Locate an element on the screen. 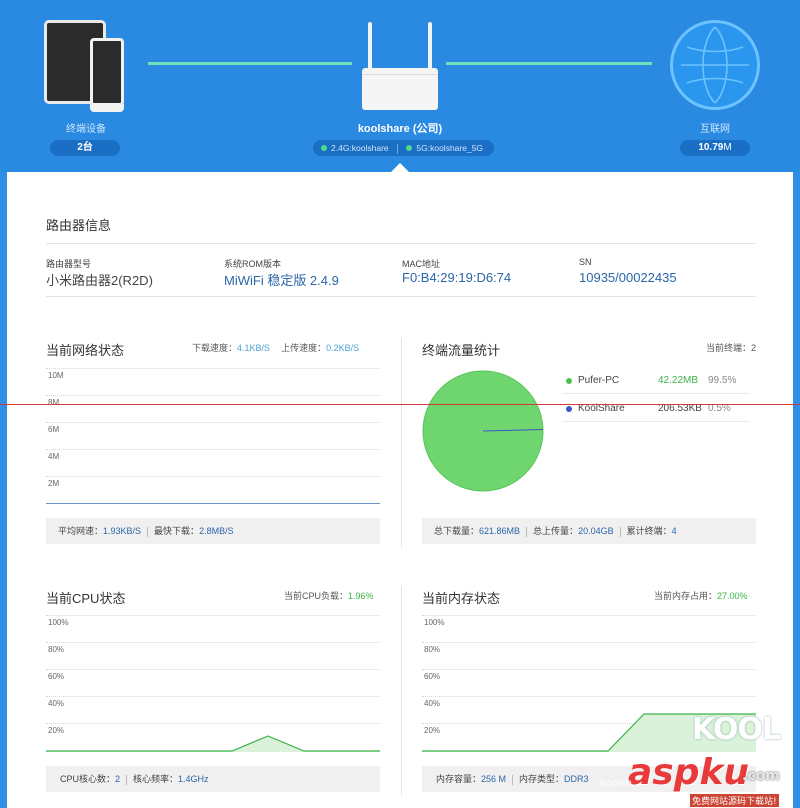 This screenshot has height=808, width=800. y-tick: 10M is located at coordinates (56, 375).